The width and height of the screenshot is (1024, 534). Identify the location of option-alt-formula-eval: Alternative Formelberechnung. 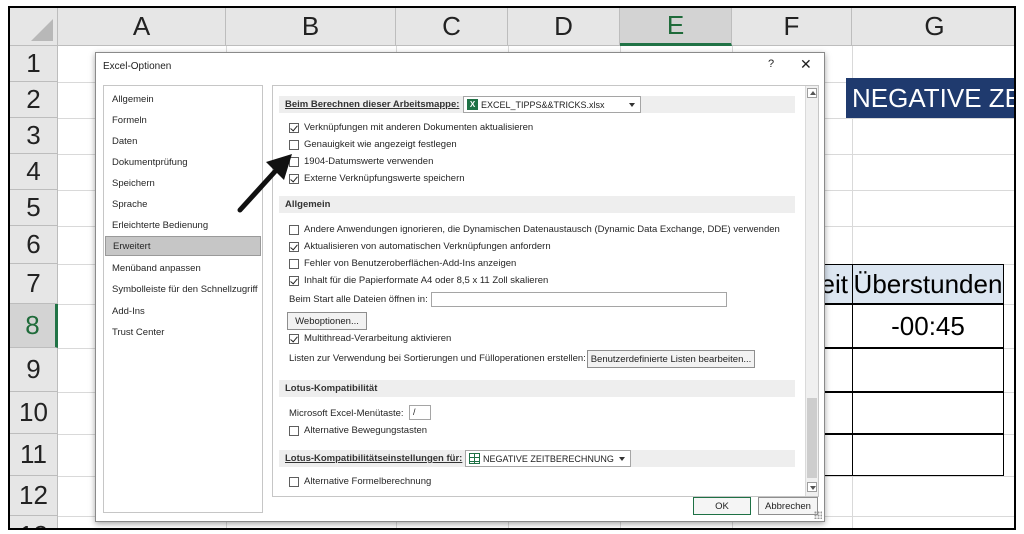
(360, 481).